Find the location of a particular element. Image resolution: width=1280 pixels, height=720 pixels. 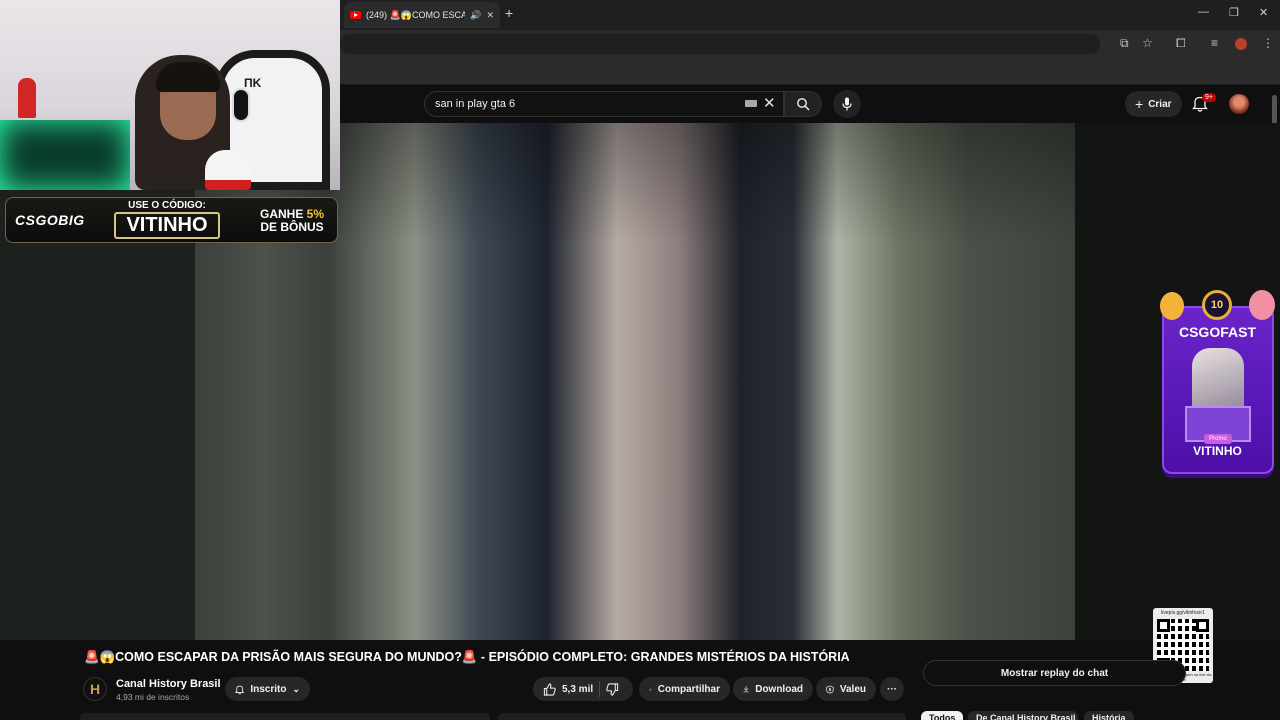

plus-icon: + is located at coordinates (1139, 104).